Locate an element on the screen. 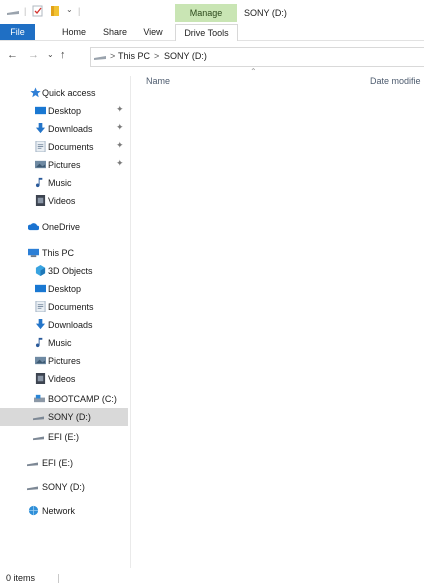  sidebar-item-documents: Documents is located at coordinates (64, 307).